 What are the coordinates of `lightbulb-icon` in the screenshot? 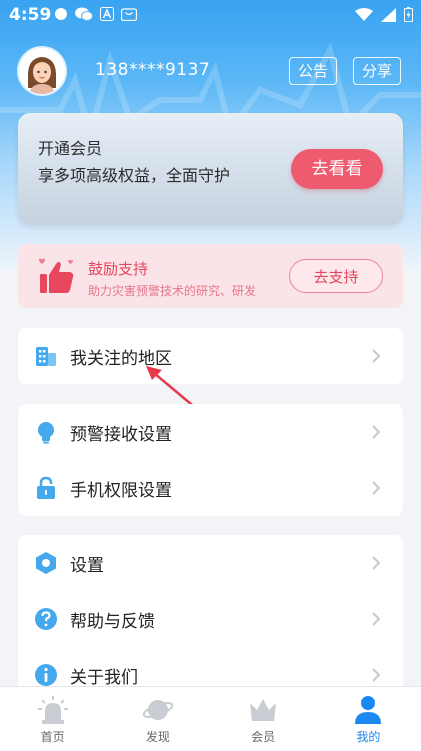 It's located at (46, 433).